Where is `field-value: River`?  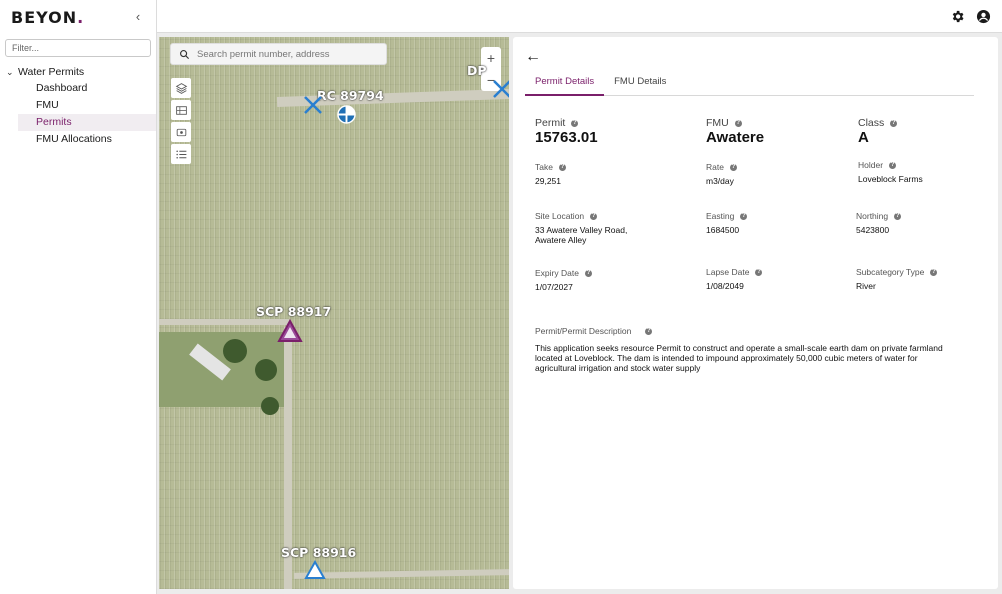 field-value: River is located at coordinates (866, 286).